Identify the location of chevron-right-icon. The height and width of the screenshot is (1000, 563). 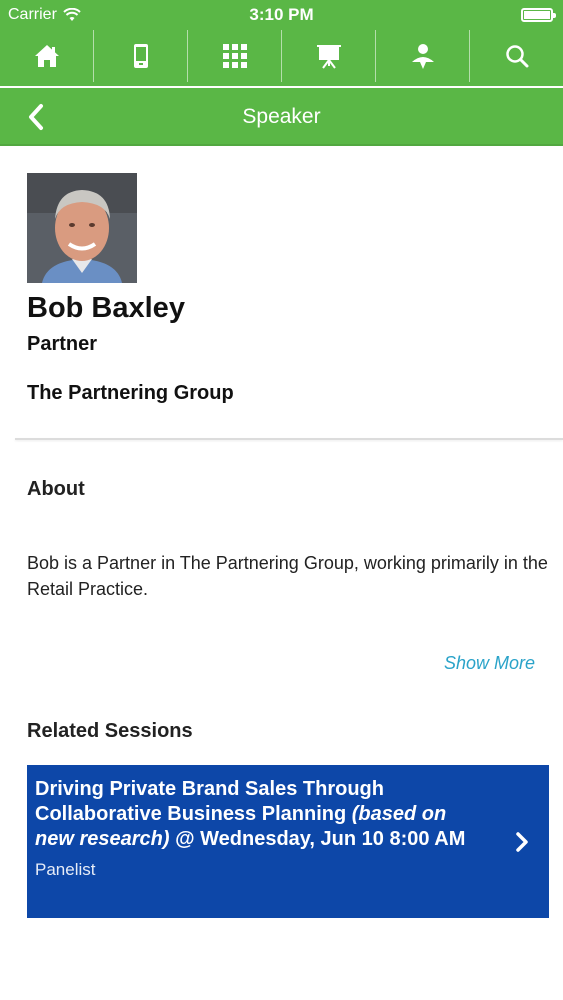
(522, 842).